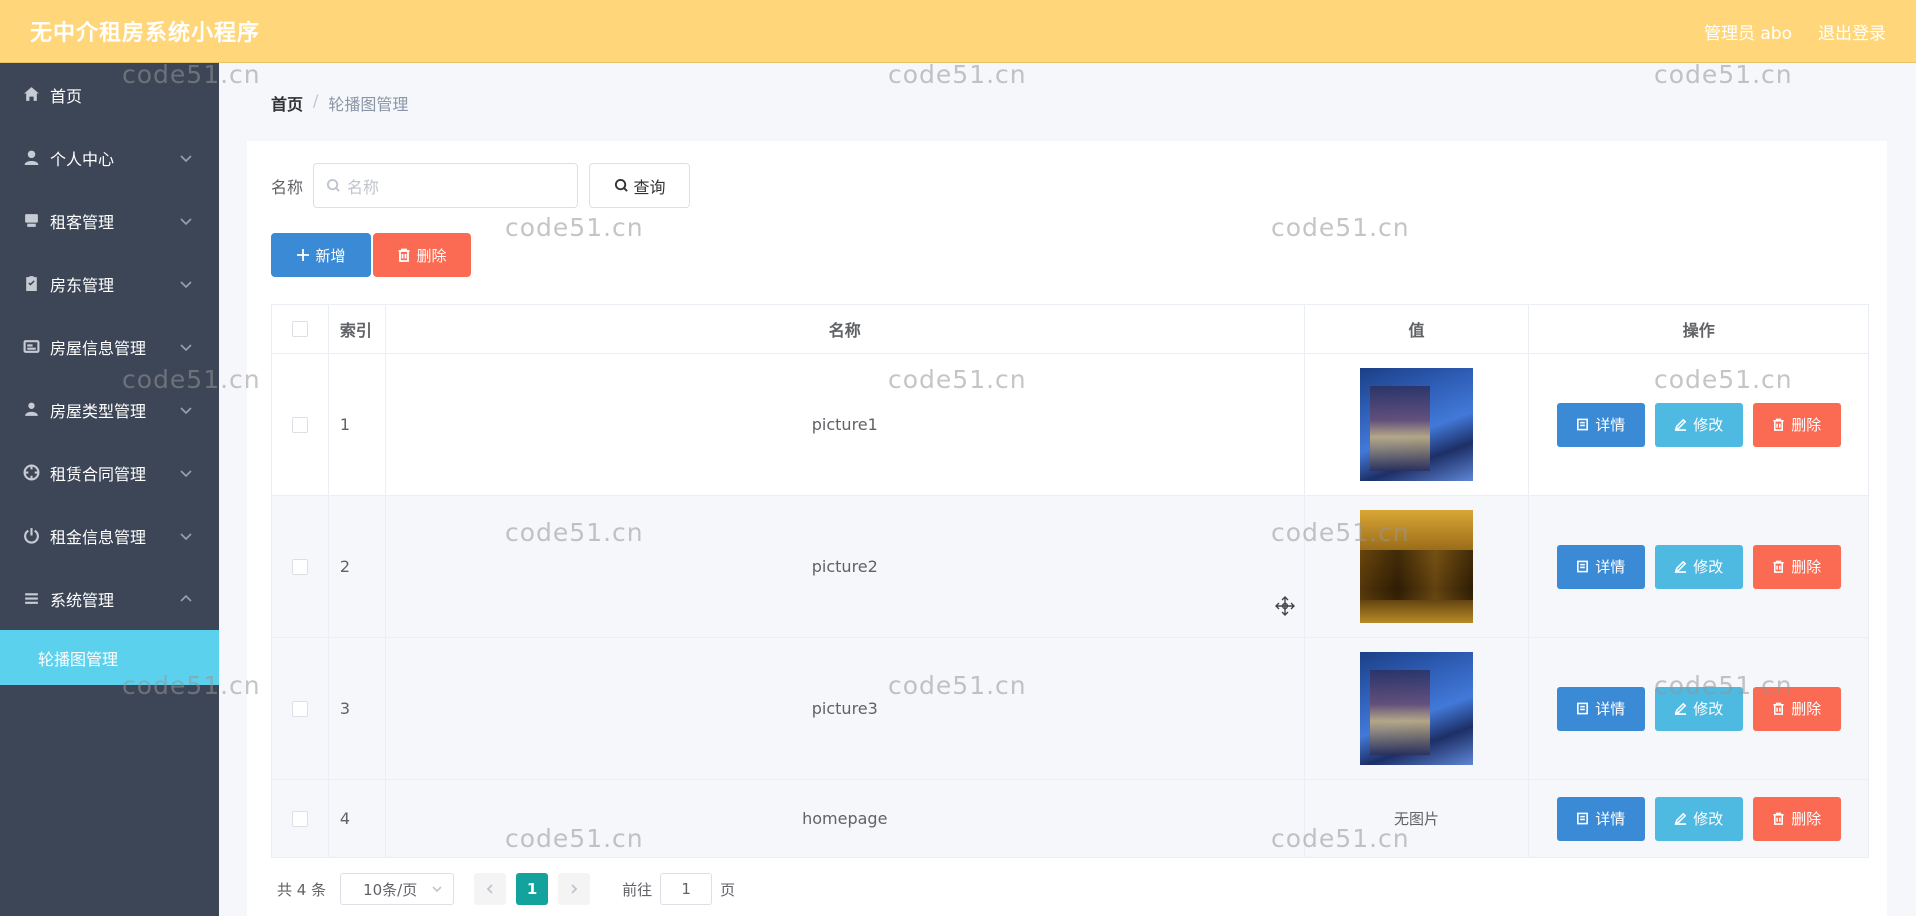 The height and width of the screenshot is (916, 1916). Describe the element at coordinates (31, 536) in the screenshot. I see `power-icon` at that location.